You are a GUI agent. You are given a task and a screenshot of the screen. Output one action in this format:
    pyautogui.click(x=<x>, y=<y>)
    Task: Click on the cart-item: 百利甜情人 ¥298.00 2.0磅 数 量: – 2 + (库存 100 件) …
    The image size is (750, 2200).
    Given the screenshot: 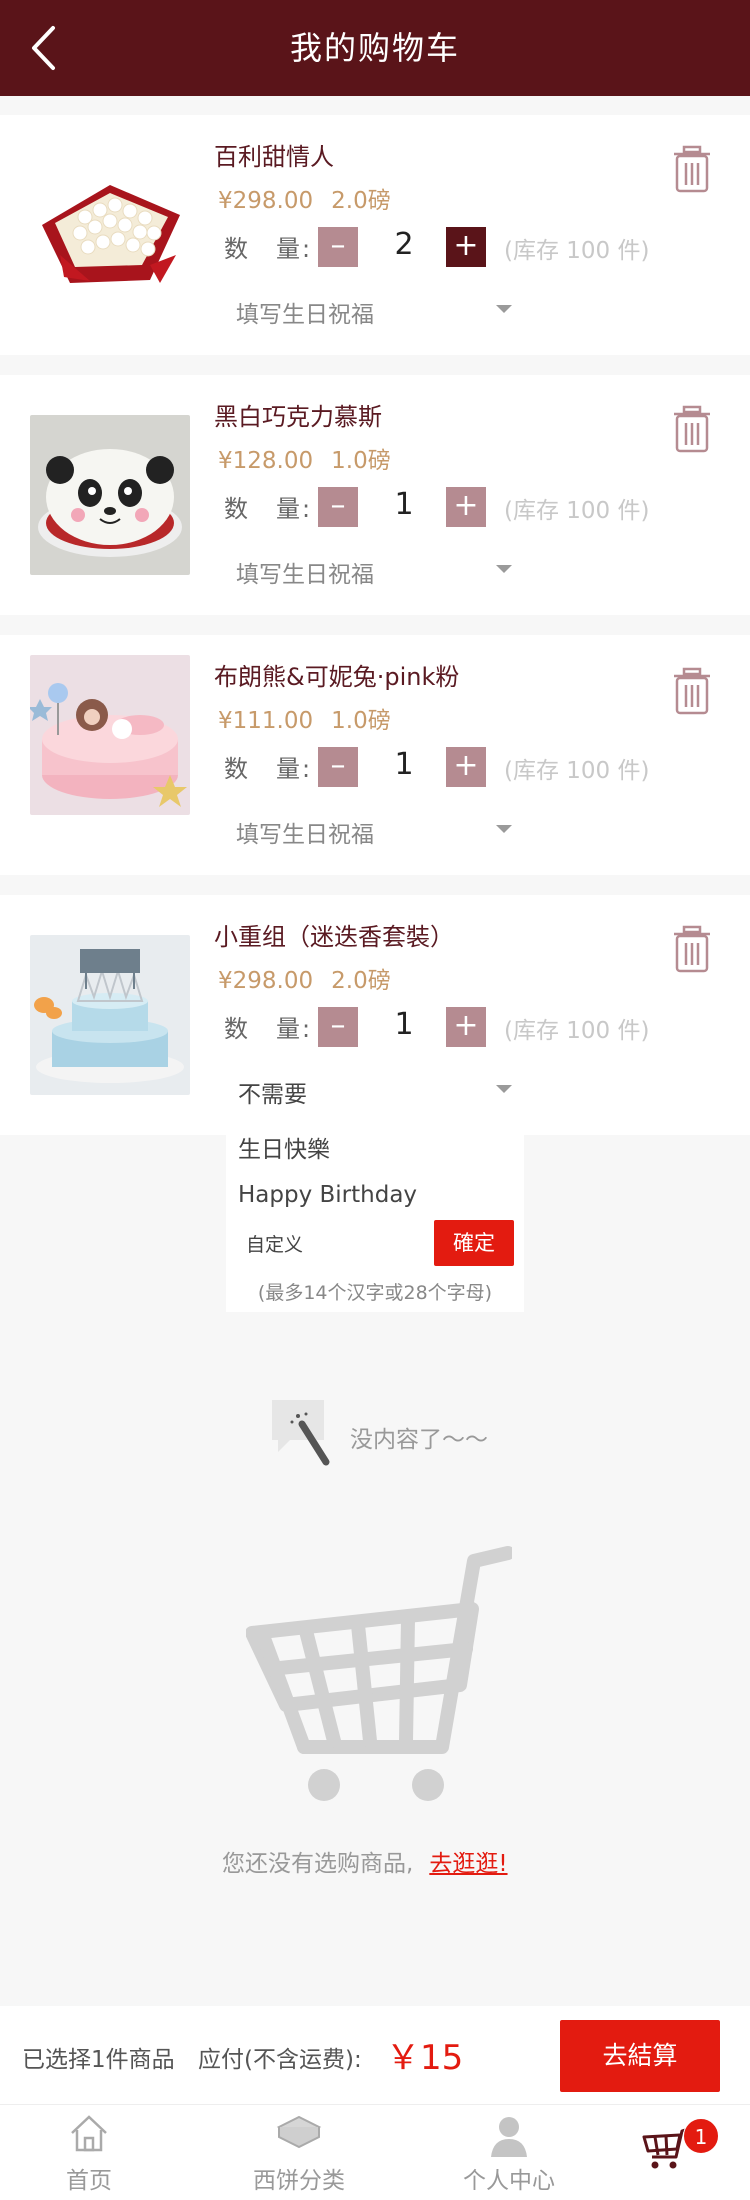 What is the action you would take?
    pyautogui.click(x=375, y=235)
    